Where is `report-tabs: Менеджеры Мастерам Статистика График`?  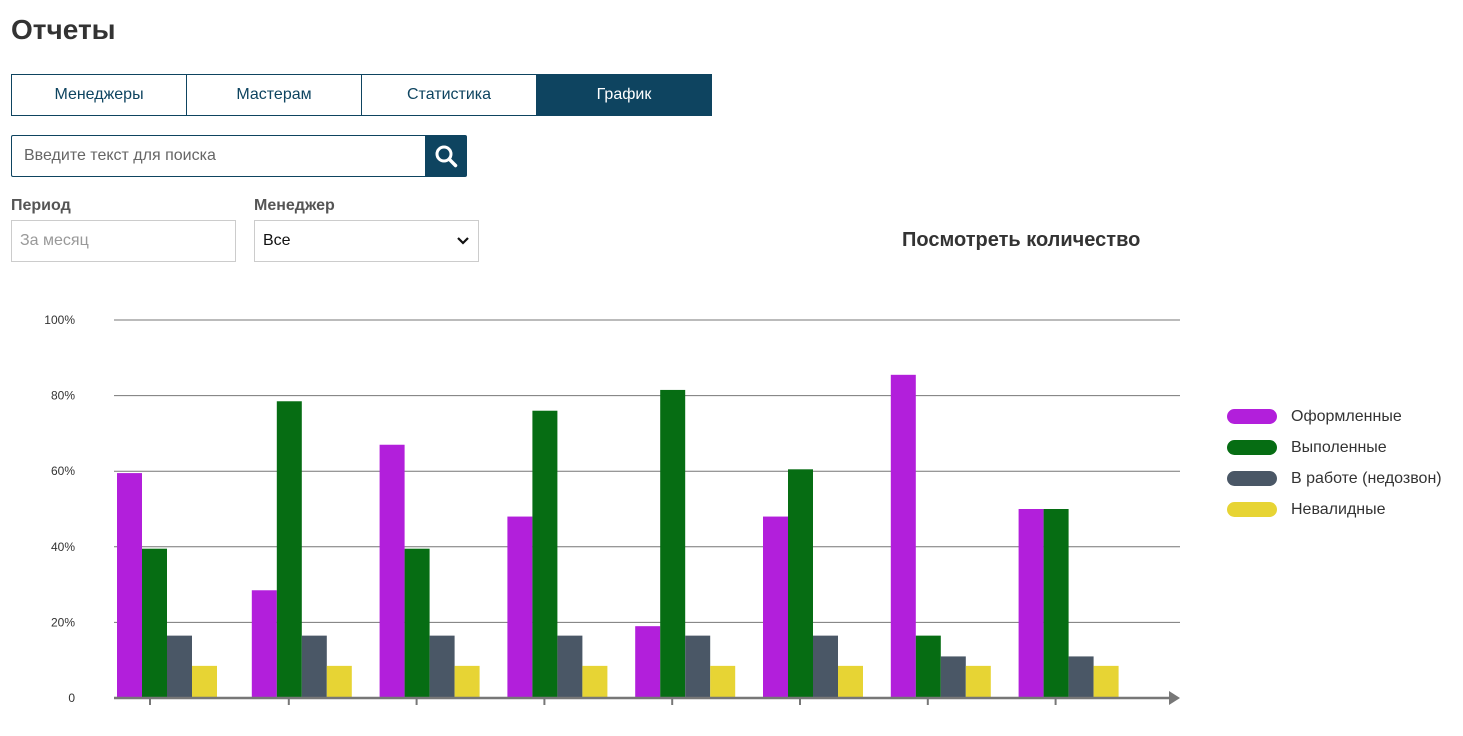
report-tabs: Менеджеры Мастерам Статистика График is located at coordinates (361, 95).